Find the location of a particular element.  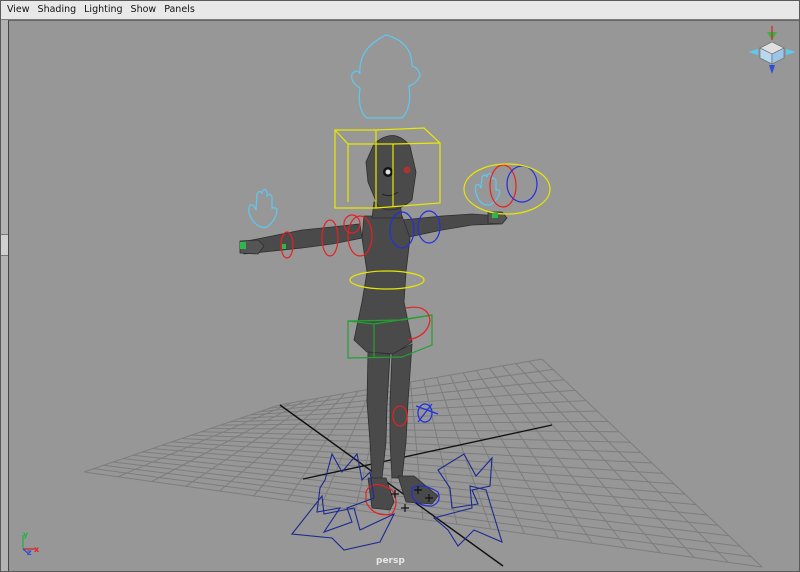

menu-panels: Panels is located at coordinates (179, 10).